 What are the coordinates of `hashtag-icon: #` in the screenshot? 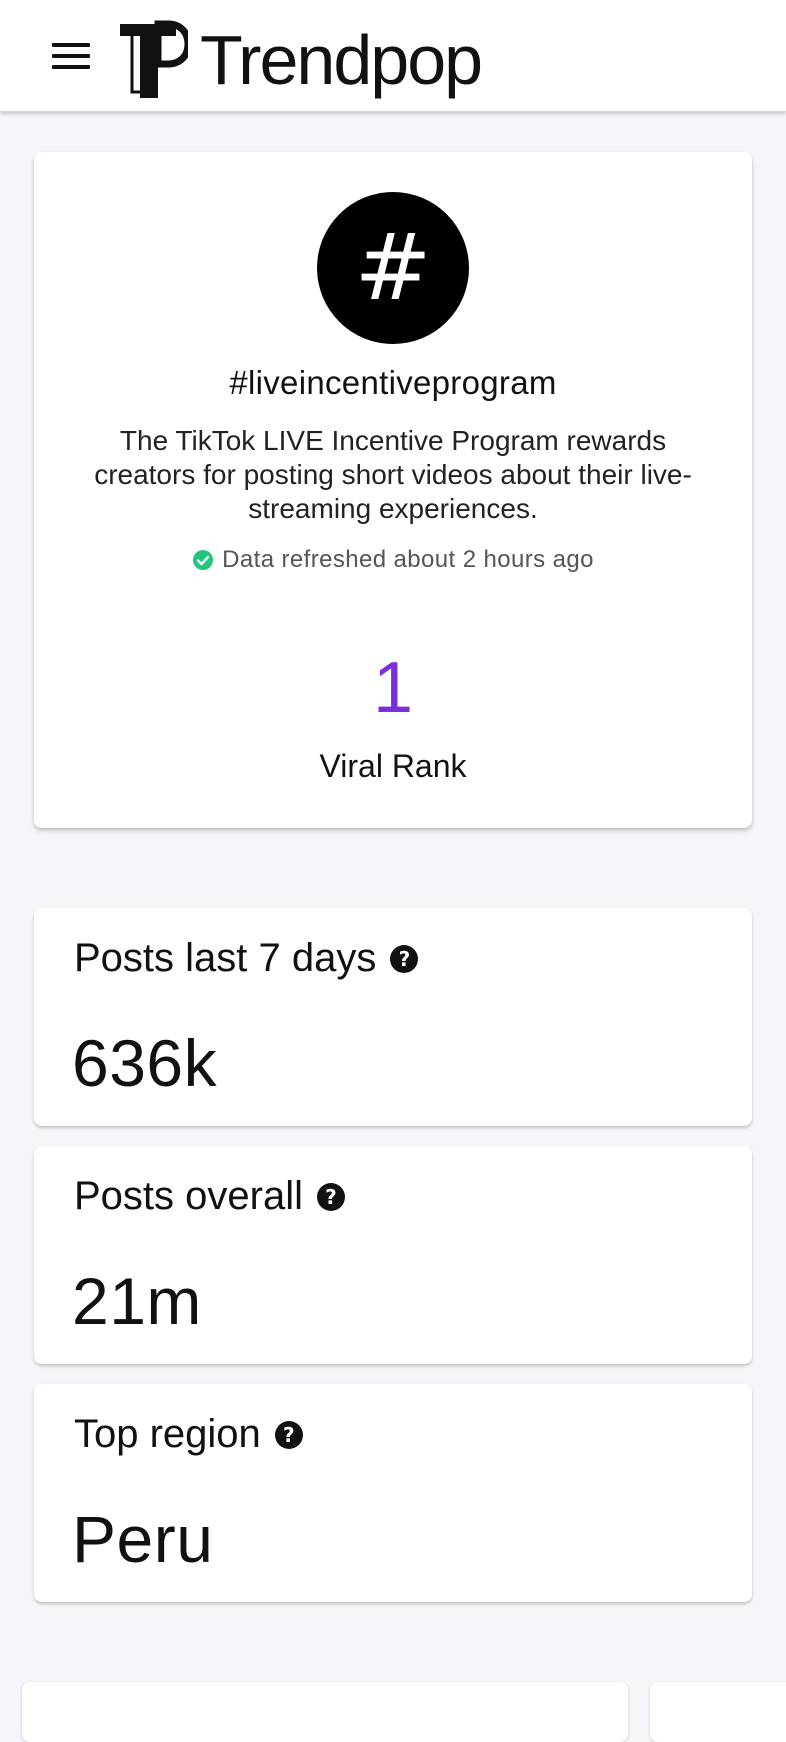 It's located at (393, 268).